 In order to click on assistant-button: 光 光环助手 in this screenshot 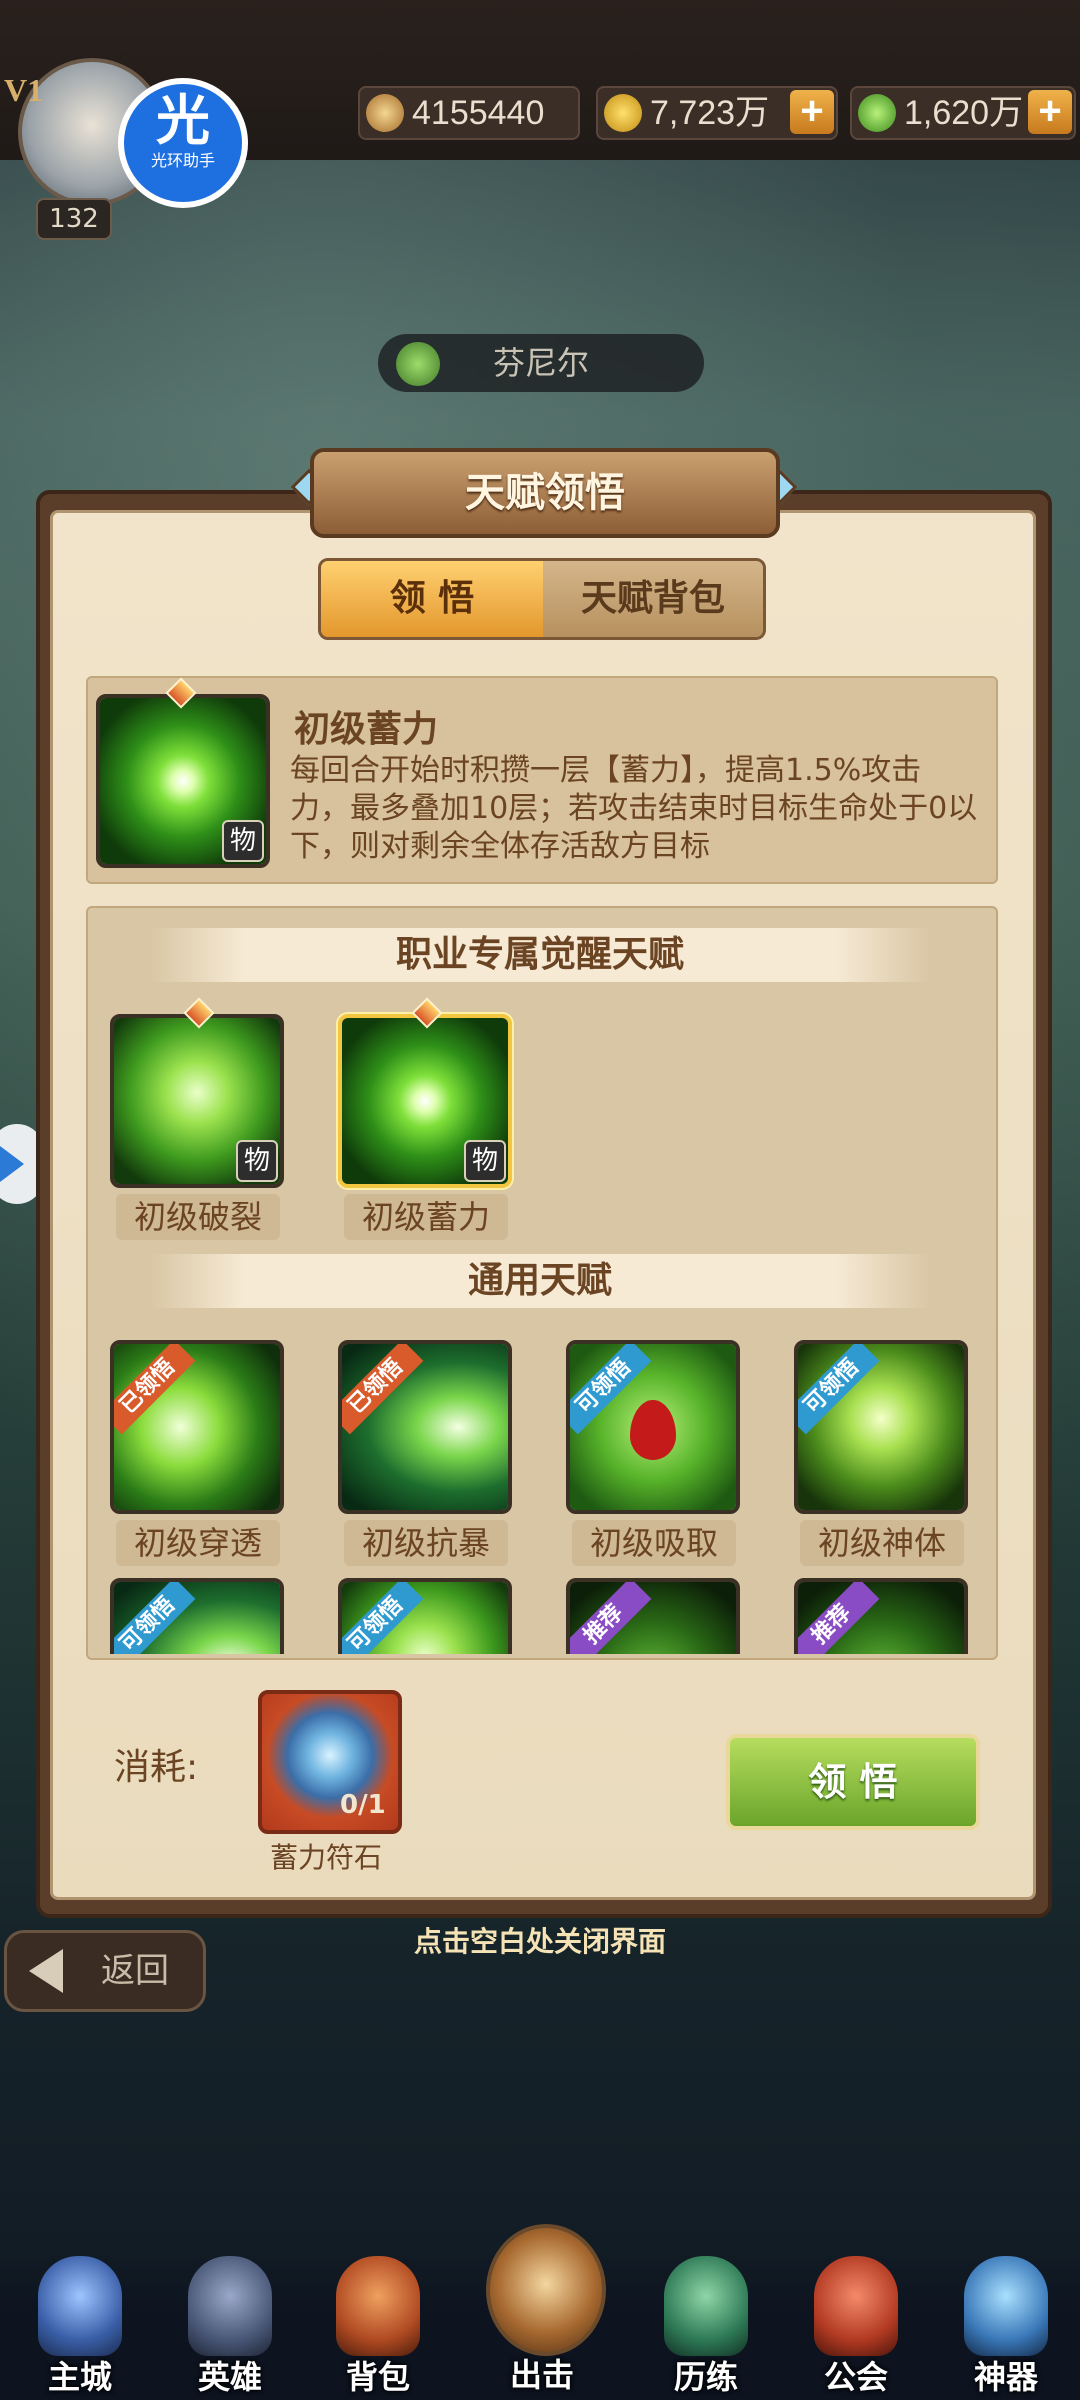, I will do `click(183, 143)`.